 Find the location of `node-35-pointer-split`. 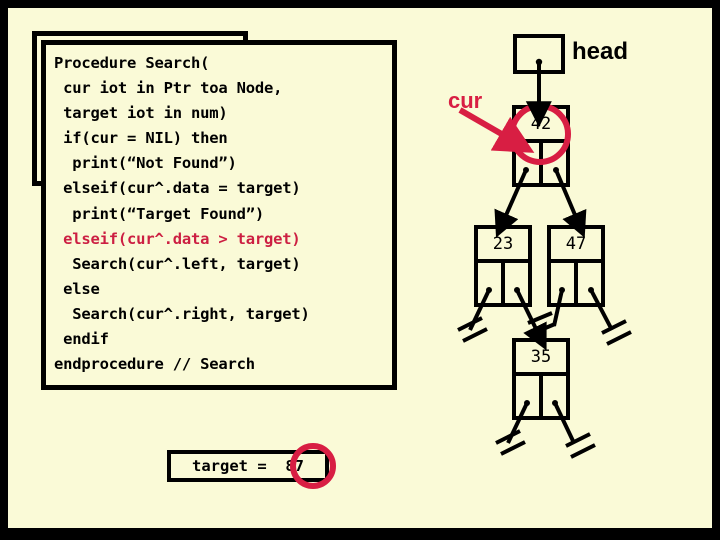

node-35-pointer-split is located at coordinates (541, 396).